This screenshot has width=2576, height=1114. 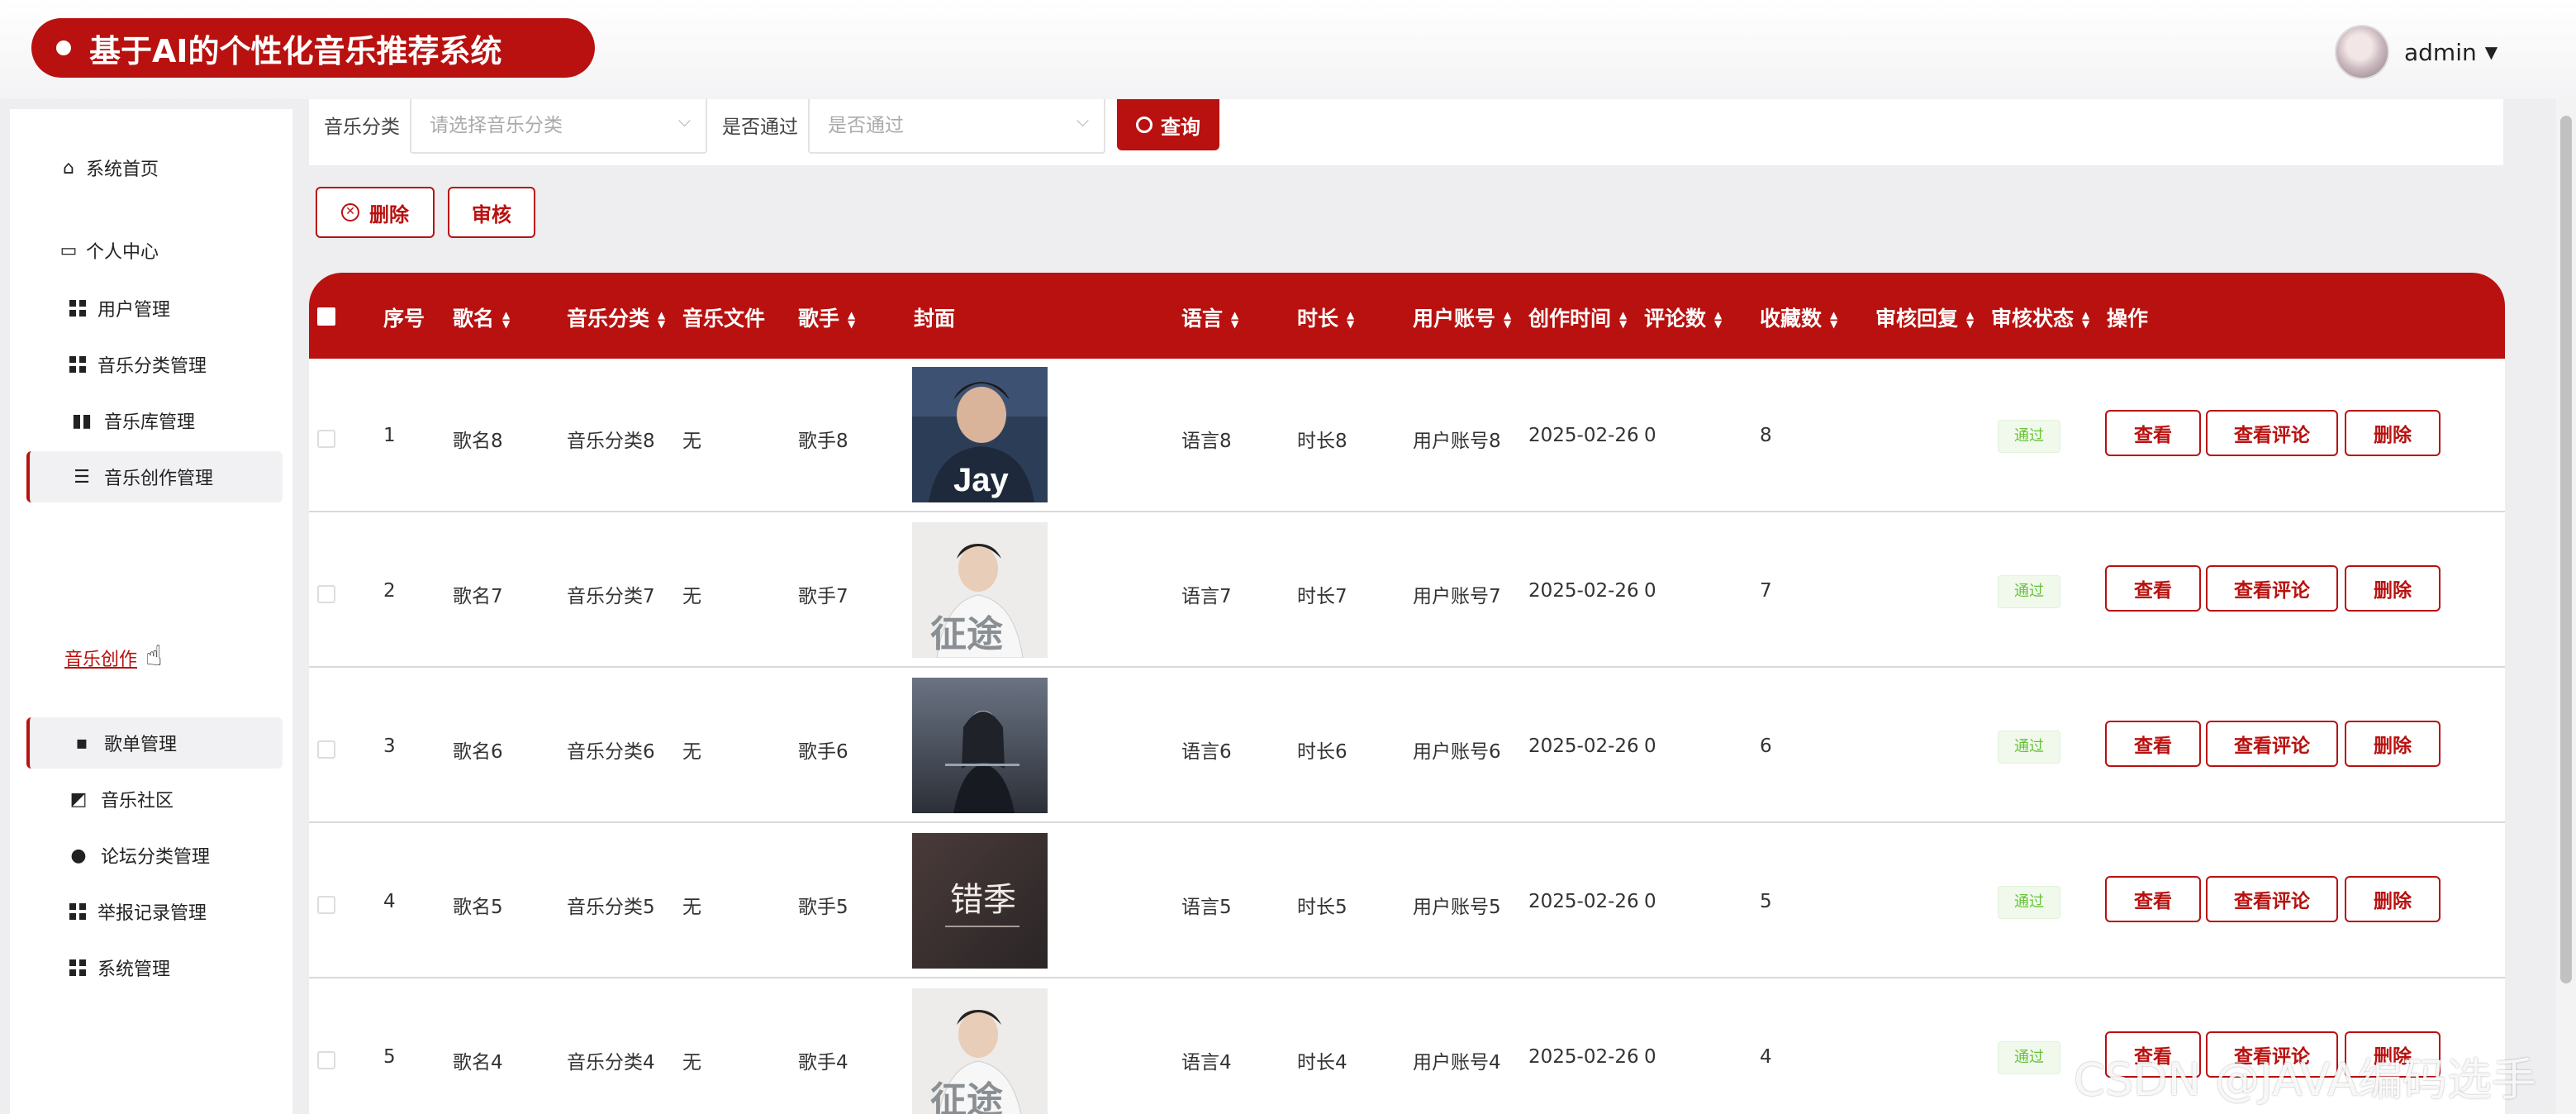 I want to click on search-panel: 音乐分类 请选择音乐分类 ⌵ 是否通过 是否通过 ⌵ 查询, so click(x=1406, y=132).